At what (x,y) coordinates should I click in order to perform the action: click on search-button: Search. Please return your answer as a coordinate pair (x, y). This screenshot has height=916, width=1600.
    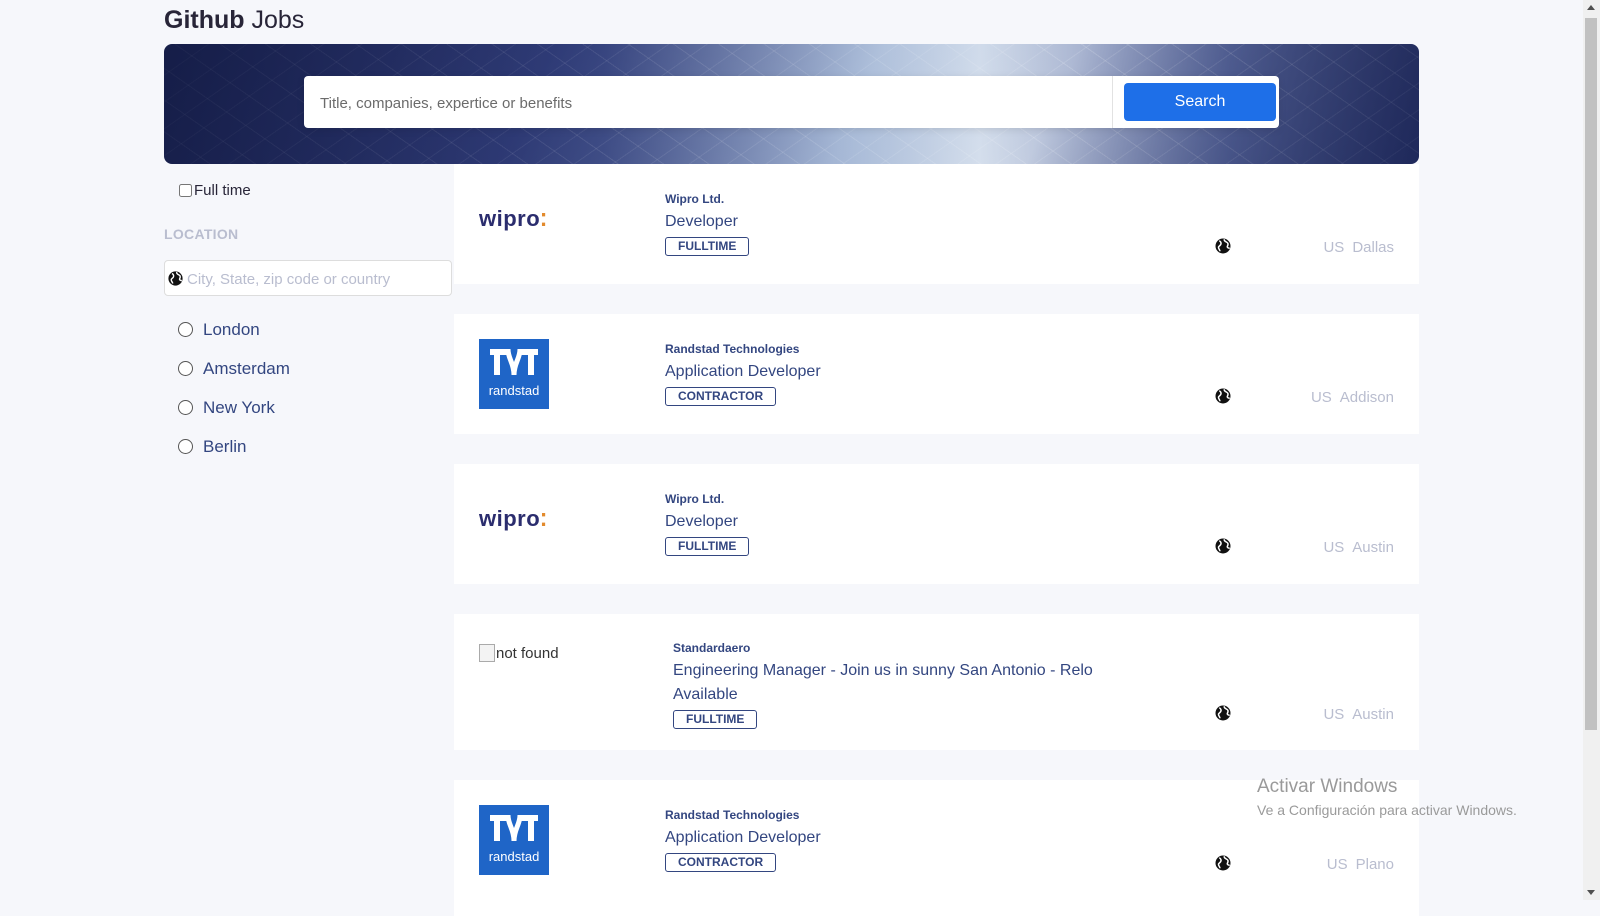
    Looking at the image, I should click on (1200, 102).